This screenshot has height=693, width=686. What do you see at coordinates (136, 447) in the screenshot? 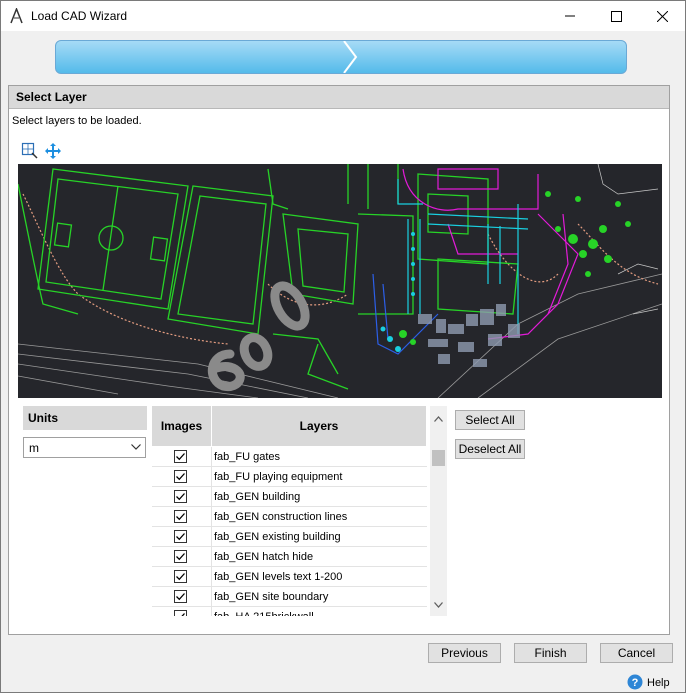
I see `chevron-down-icon` at bounding box center [136, 447].